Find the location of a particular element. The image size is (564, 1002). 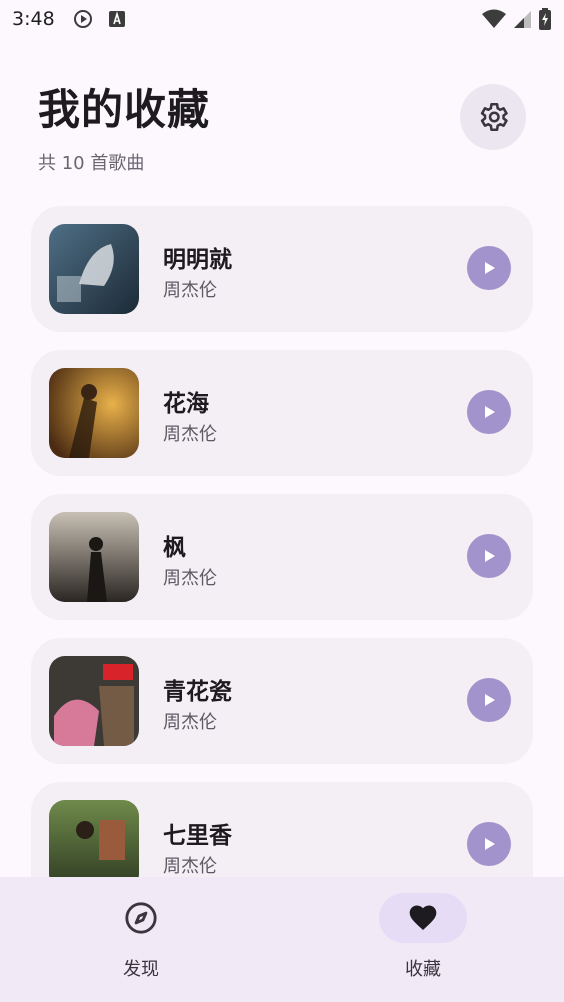

gear-icon is located at coordinates (494, 117).